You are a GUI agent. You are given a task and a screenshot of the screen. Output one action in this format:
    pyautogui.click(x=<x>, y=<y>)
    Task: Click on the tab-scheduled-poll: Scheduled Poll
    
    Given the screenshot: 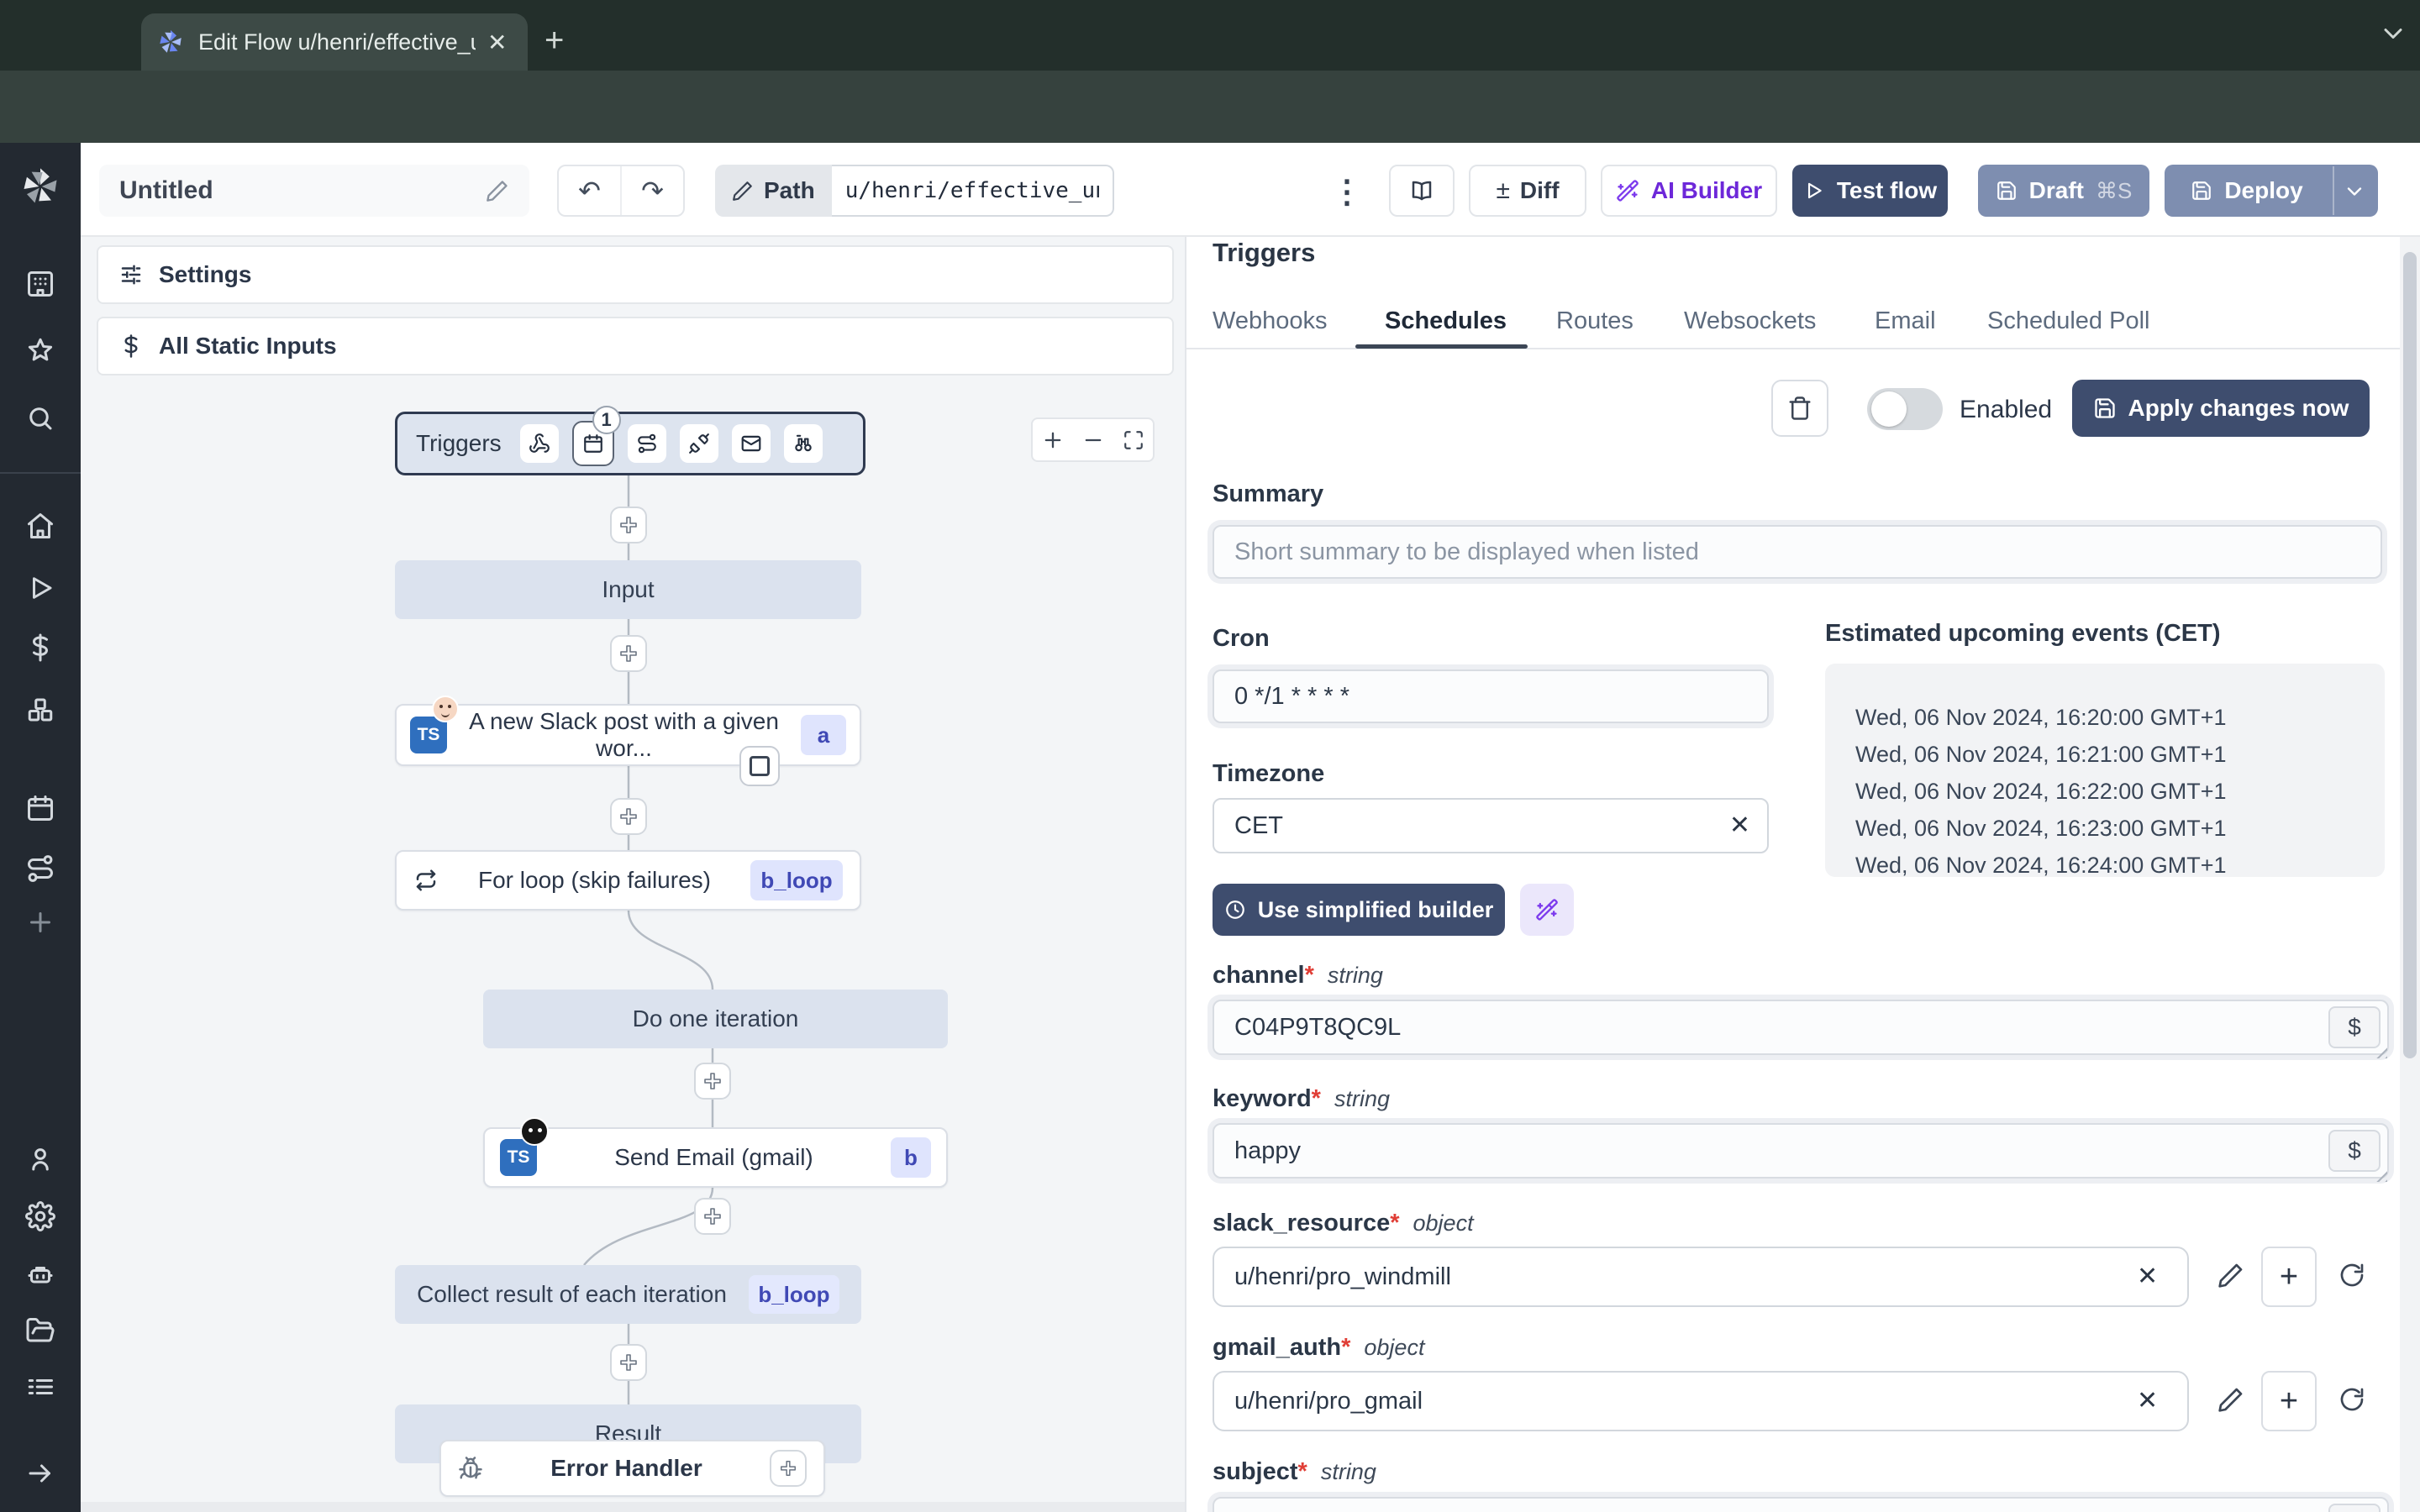 What is the action you would take?
    pyautogui.click(x=2068, y=321)
    